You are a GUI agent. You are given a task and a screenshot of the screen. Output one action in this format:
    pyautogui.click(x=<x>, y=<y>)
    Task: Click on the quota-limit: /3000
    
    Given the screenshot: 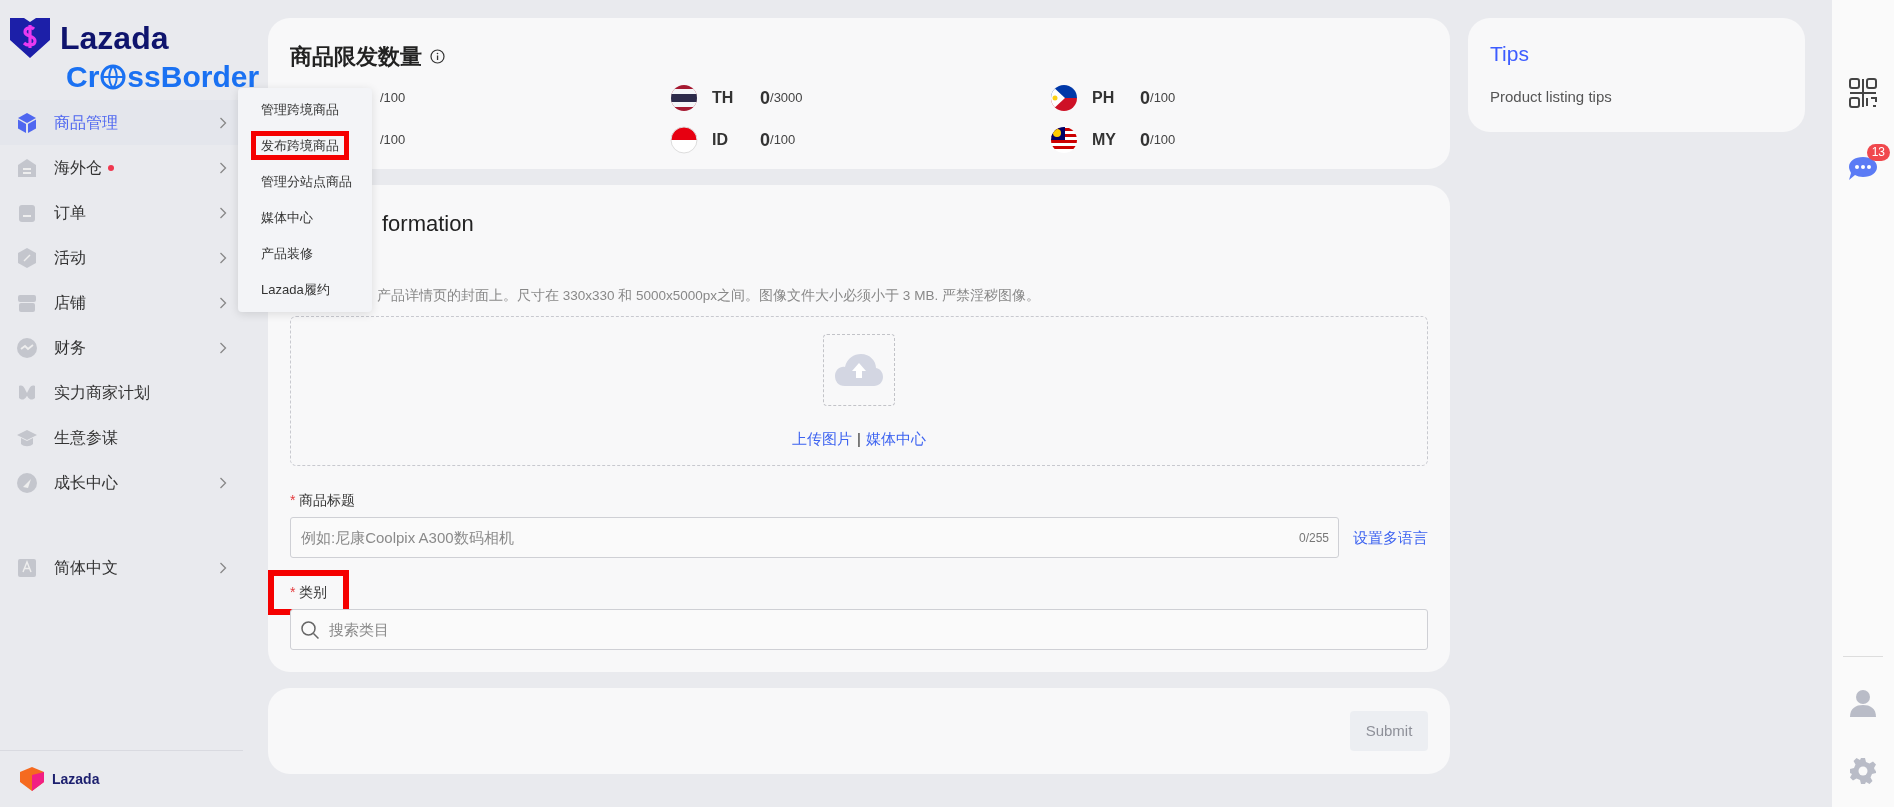 What is the action you would take?
    pyautogui.click(x=786, y=98)
    